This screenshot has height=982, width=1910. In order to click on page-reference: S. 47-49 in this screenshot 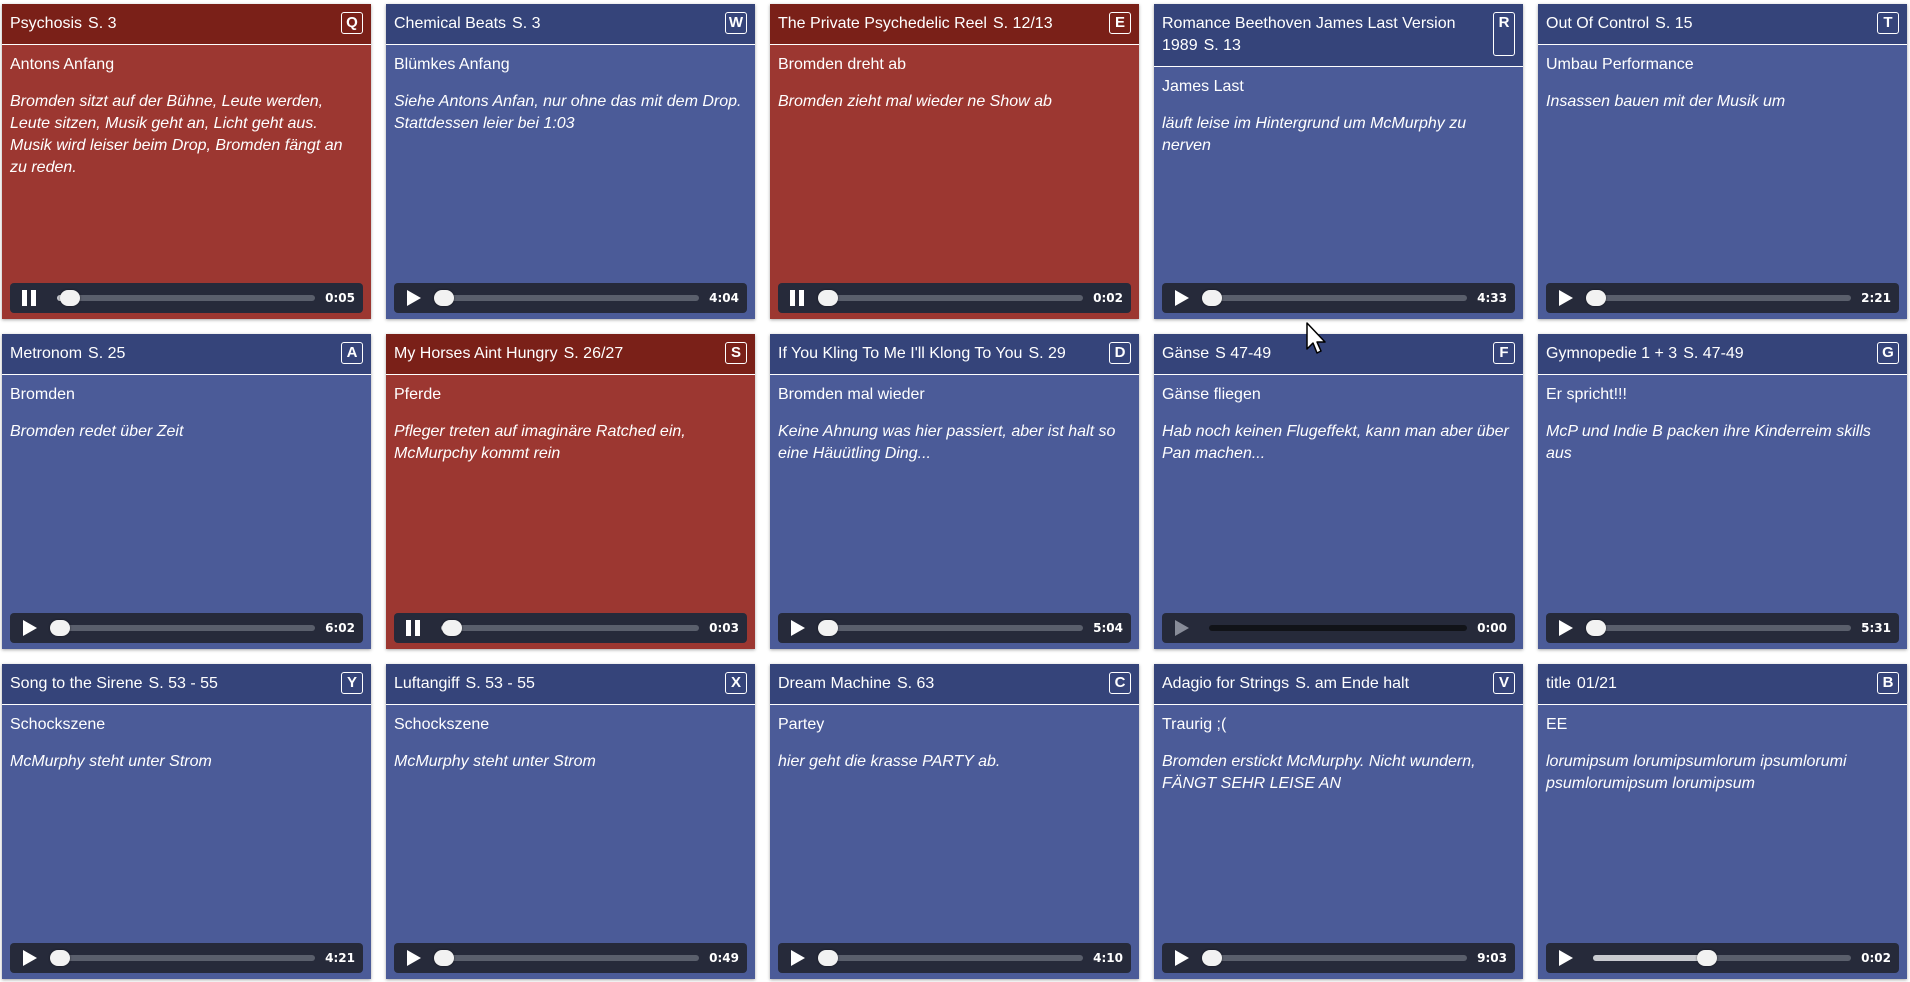, I will do `click(1713, 353)`.